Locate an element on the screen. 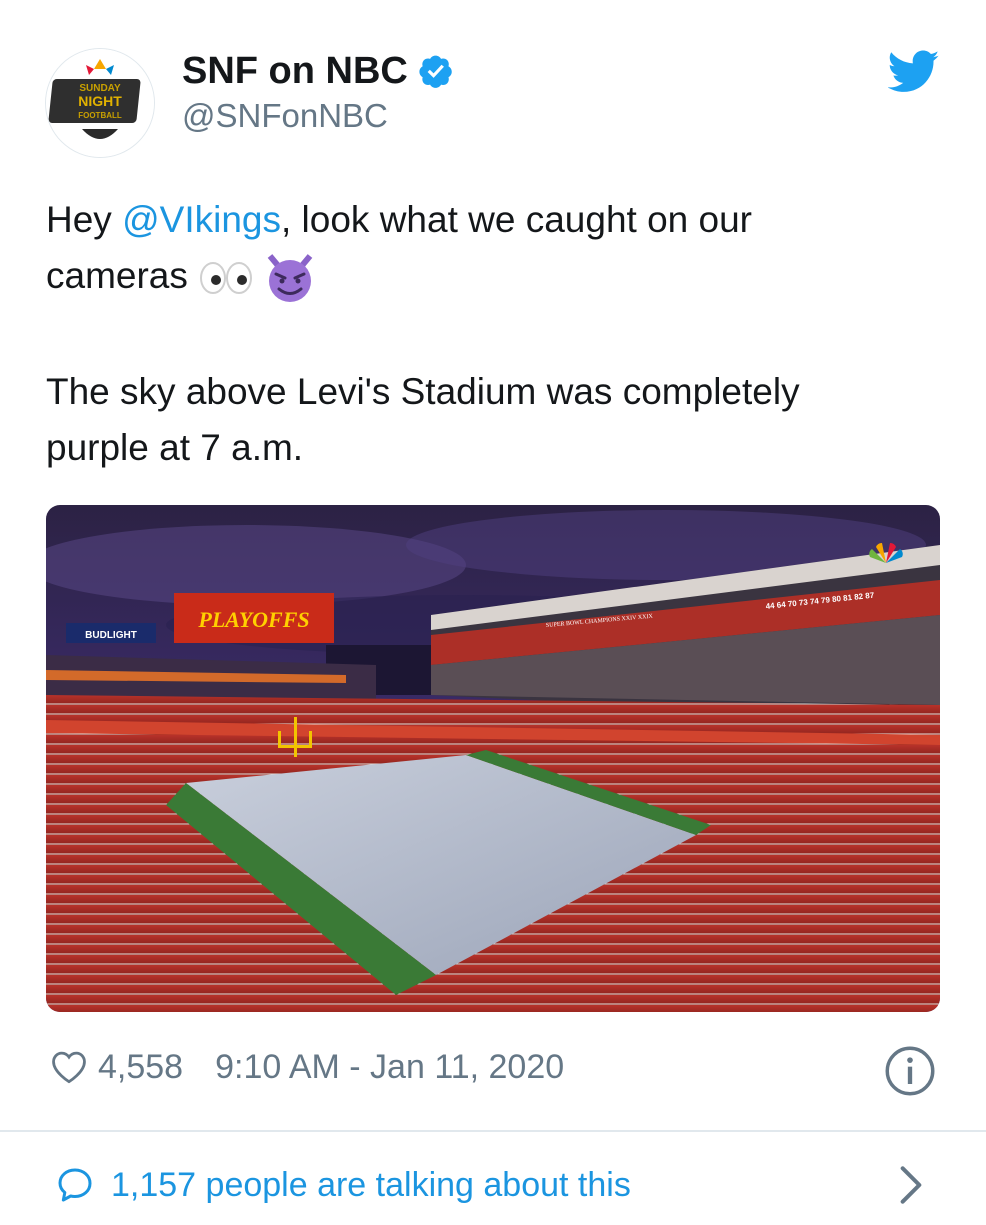 The height and width of the screenshot is (1225, 986). like-count: 4,558 is located at coordinates (141, 1066).